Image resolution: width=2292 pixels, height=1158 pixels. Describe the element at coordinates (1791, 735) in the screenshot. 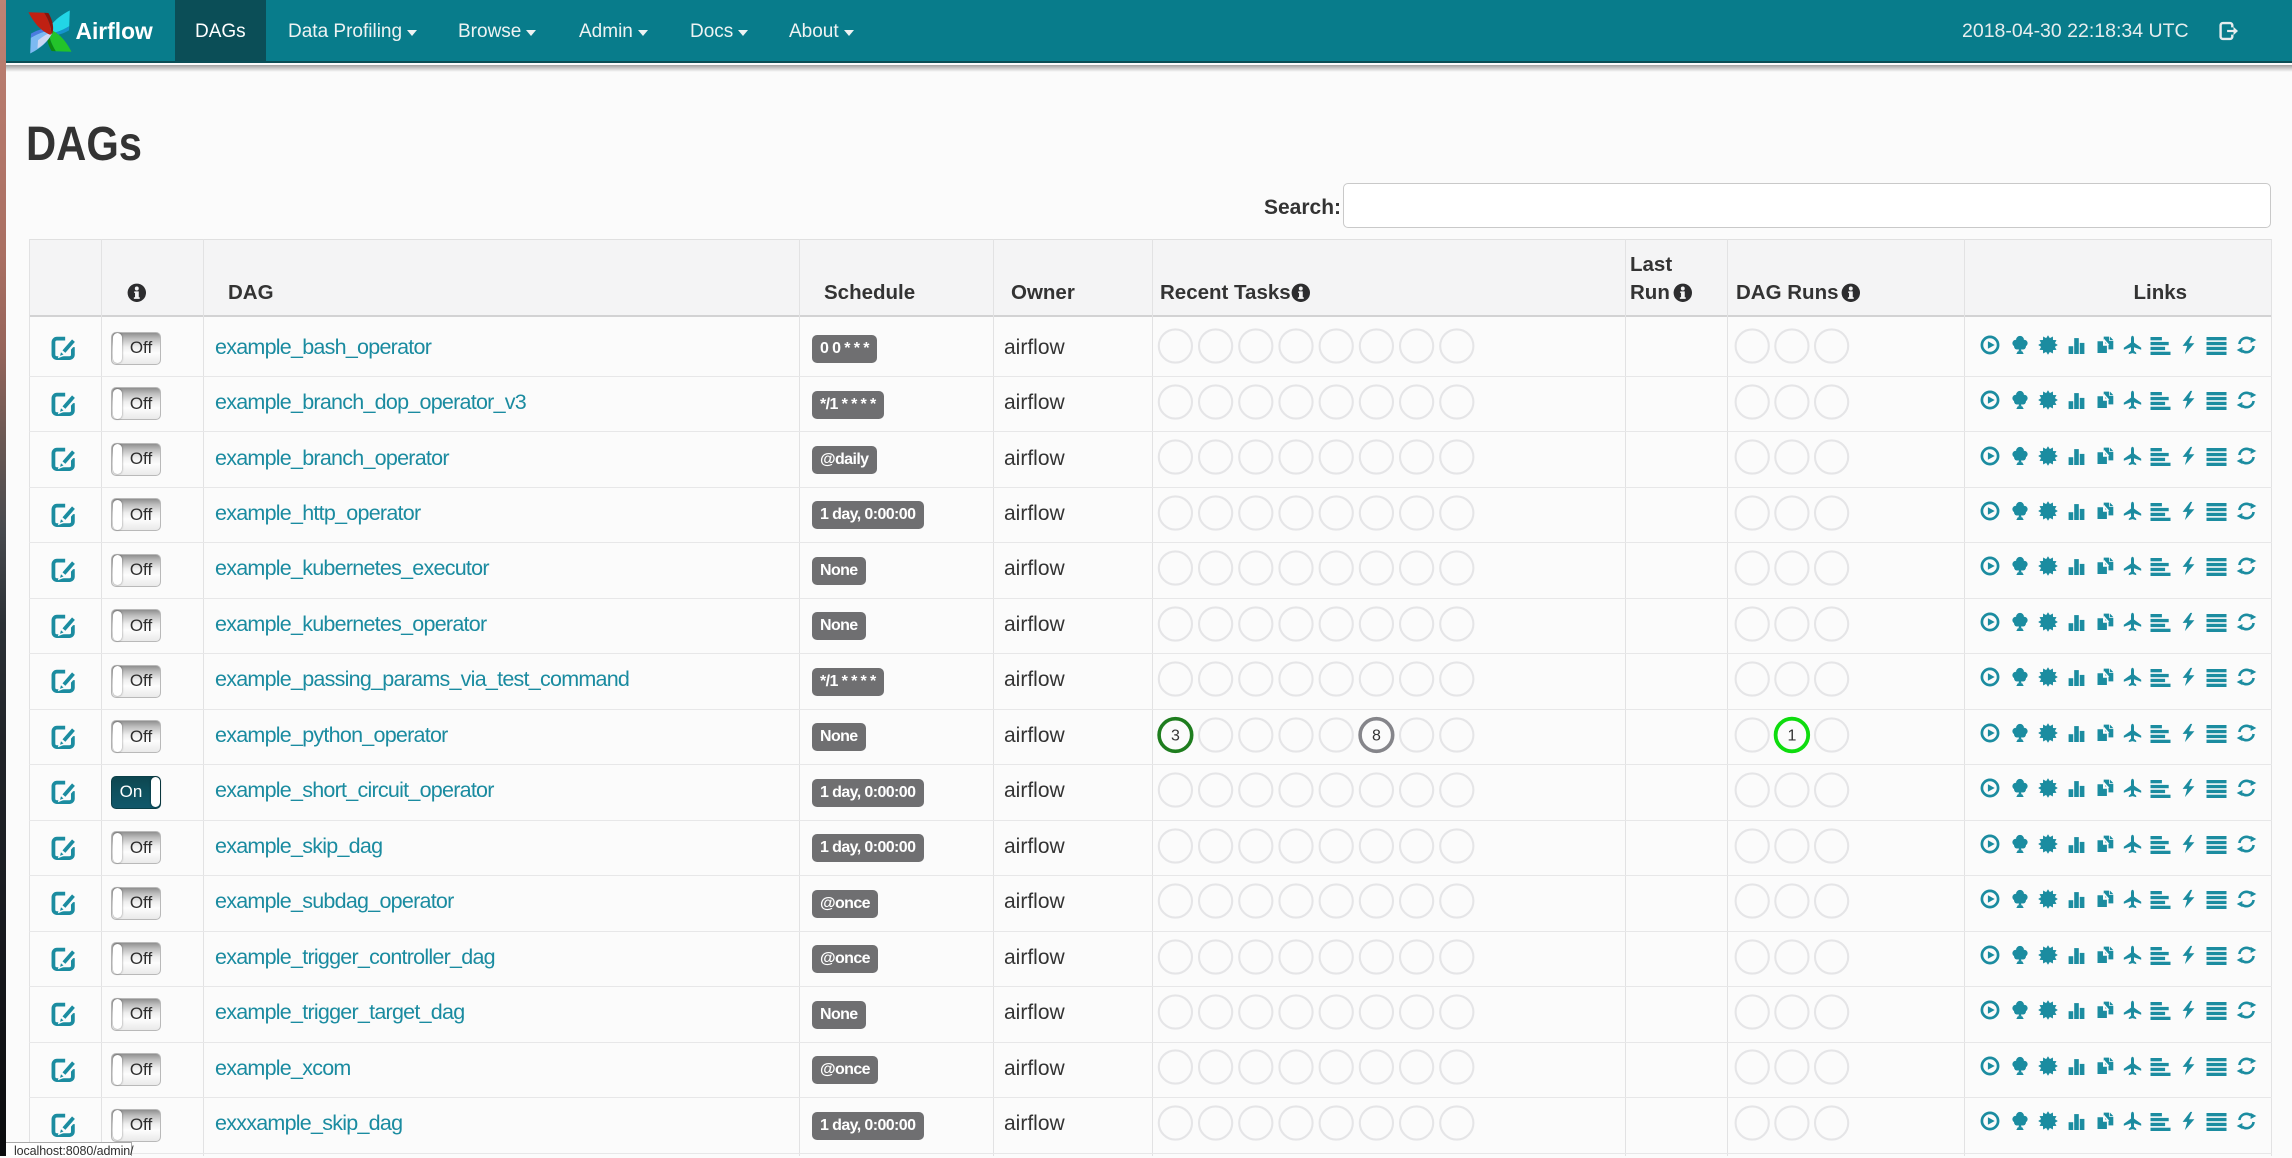

I see `svg-text: 1` at that location.